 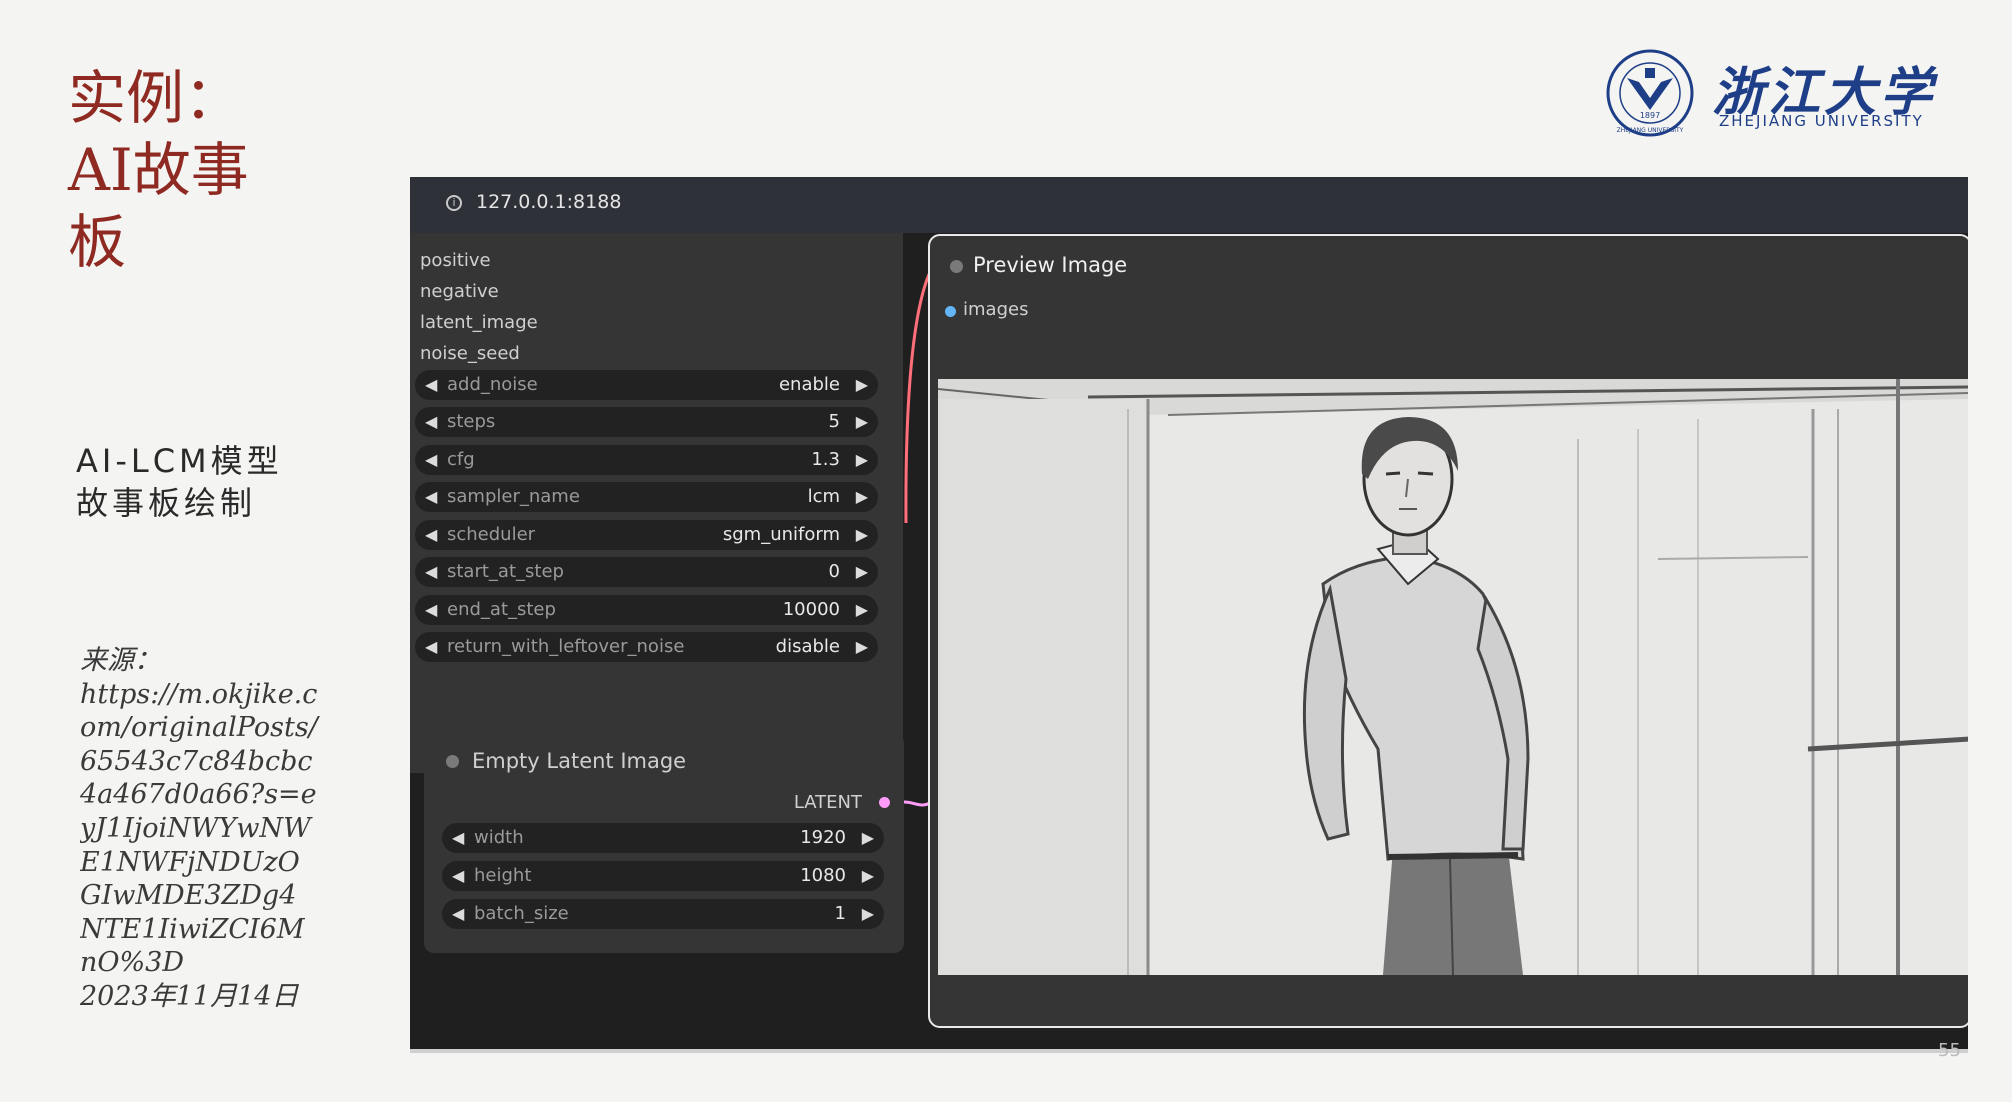 What do you see at coordinates (1650, 115) in the screenshot?
I see `seal-year: 1897` at bounding box center [1650, 115].